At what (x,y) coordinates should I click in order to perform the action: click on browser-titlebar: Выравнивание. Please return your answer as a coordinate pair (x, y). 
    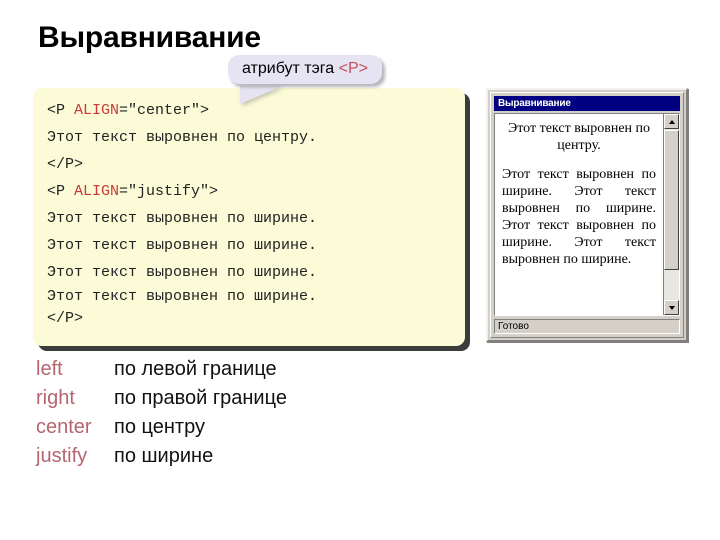
    Looking at the image, I should click on (587, 103).